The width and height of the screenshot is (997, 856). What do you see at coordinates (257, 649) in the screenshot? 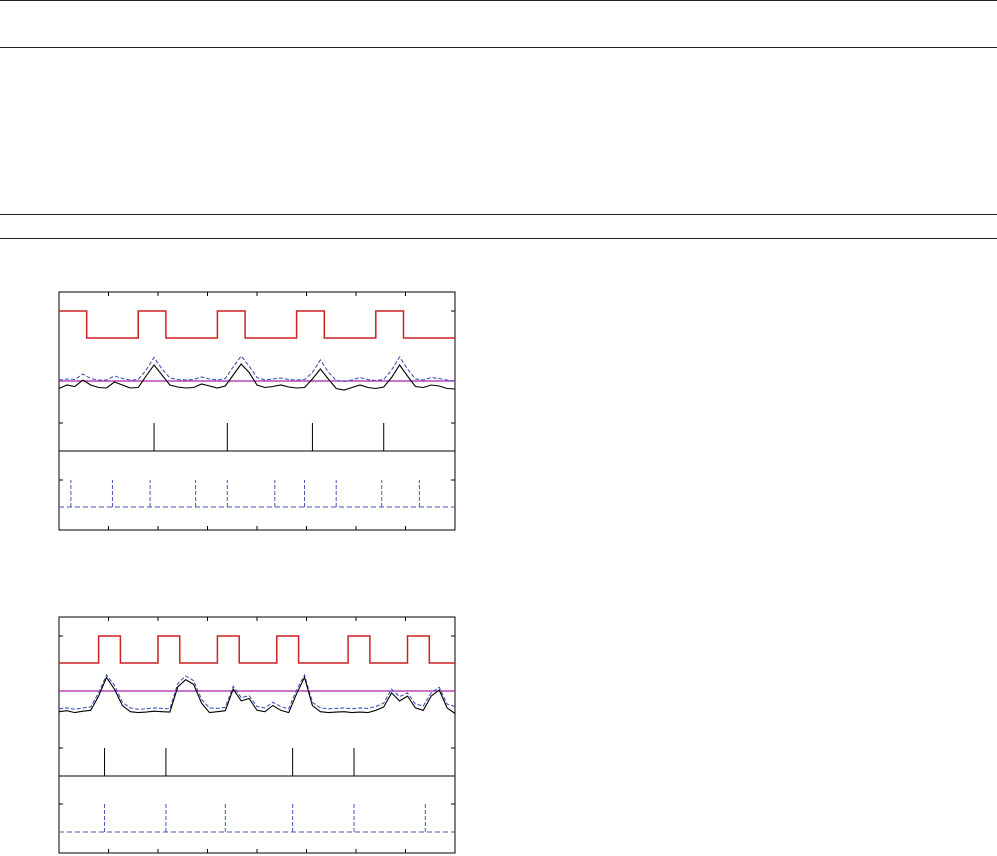
I see `stimulus-line` at bounding box center [257, 649].